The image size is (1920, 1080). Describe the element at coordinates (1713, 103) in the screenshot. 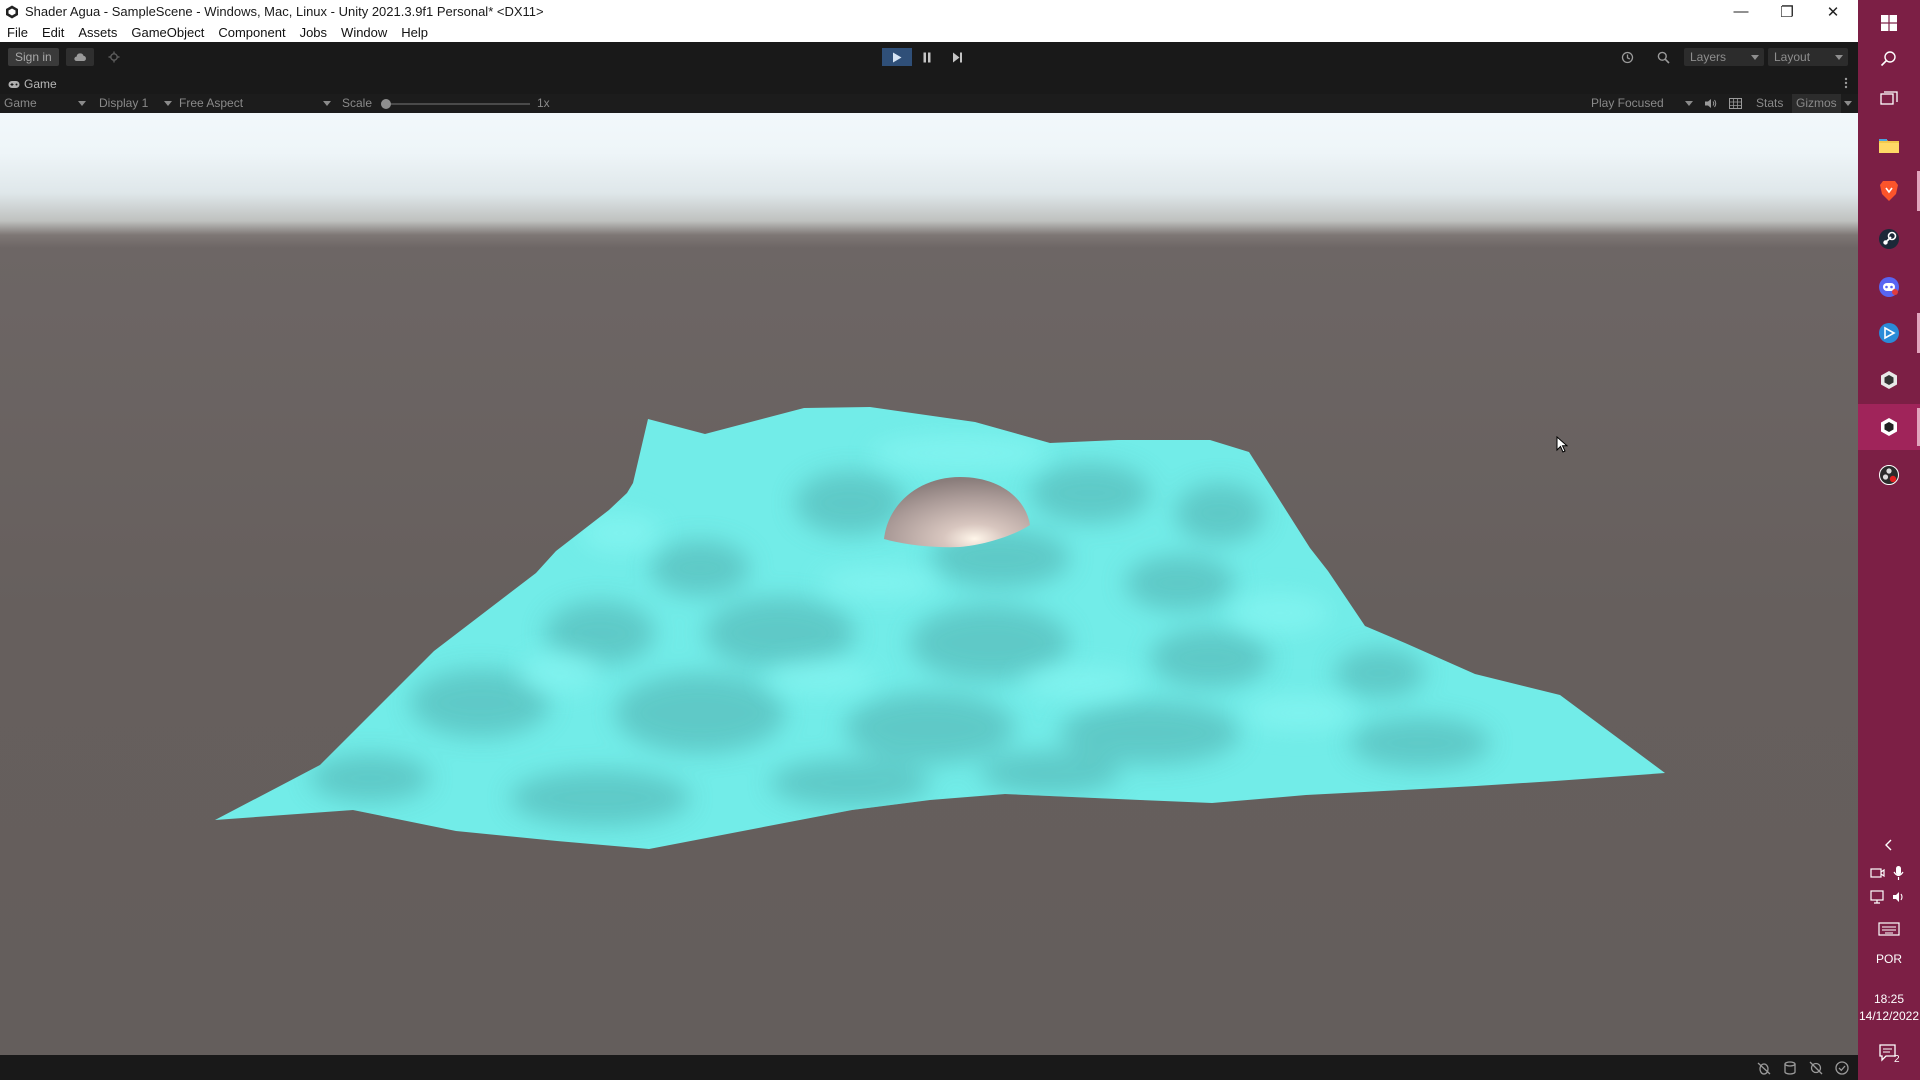

I see `mute-audio-button` at that location.